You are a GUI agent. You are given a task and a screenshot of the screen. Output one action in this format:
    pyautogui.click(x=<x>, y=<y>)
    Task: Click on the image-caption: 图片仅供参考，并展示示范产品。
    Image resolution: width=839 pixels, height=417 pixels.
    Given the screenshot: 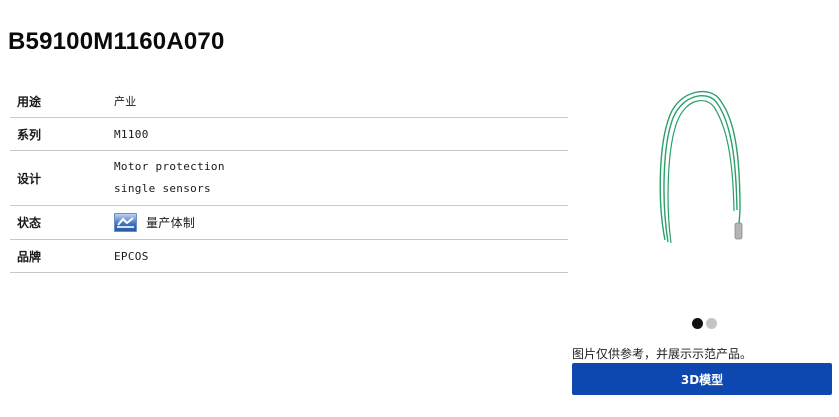 What is the action you would take?
    pyautogui.click(x=662, y=354)
    